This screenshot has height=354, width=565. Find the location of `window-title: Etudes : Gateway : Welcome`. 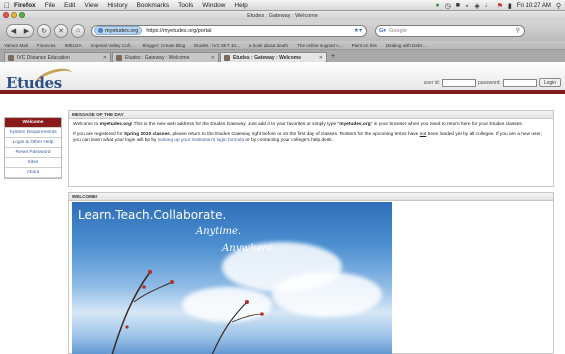

window-title: Etudes : Gateway : Welcome is located at coordinates (282, 15).